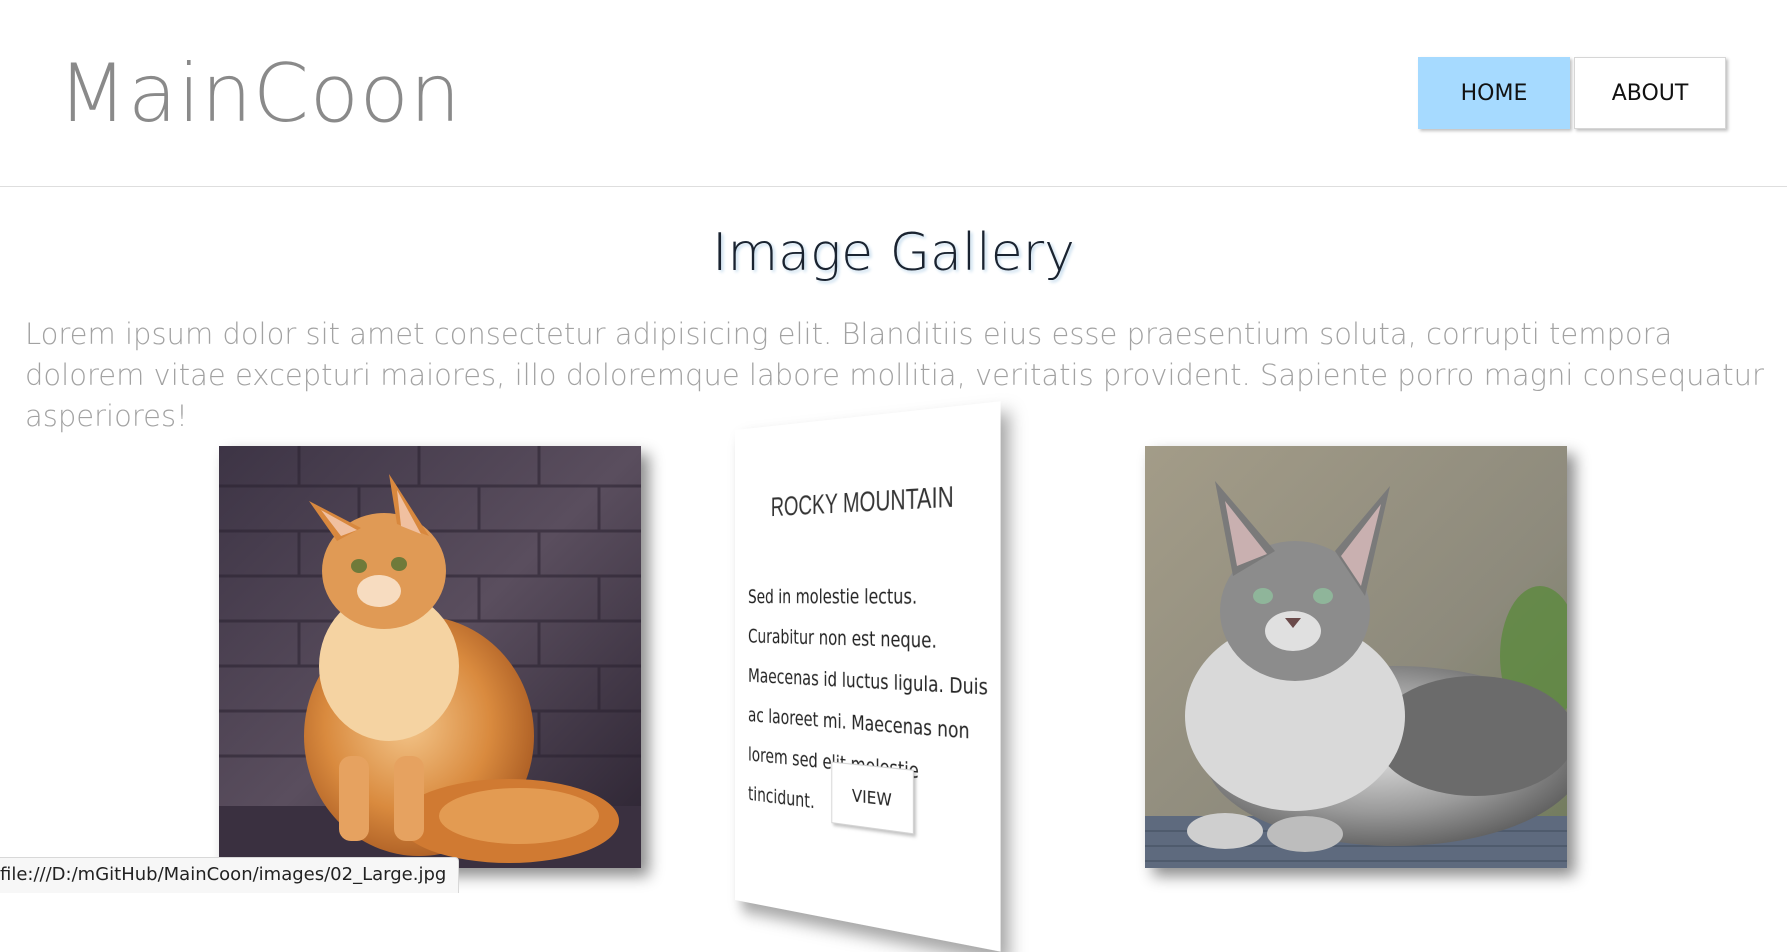 Image resolution: width=1787 pixels, height=952 pixels. I want to click on page-title: Image Gallery, so click(893, 253).